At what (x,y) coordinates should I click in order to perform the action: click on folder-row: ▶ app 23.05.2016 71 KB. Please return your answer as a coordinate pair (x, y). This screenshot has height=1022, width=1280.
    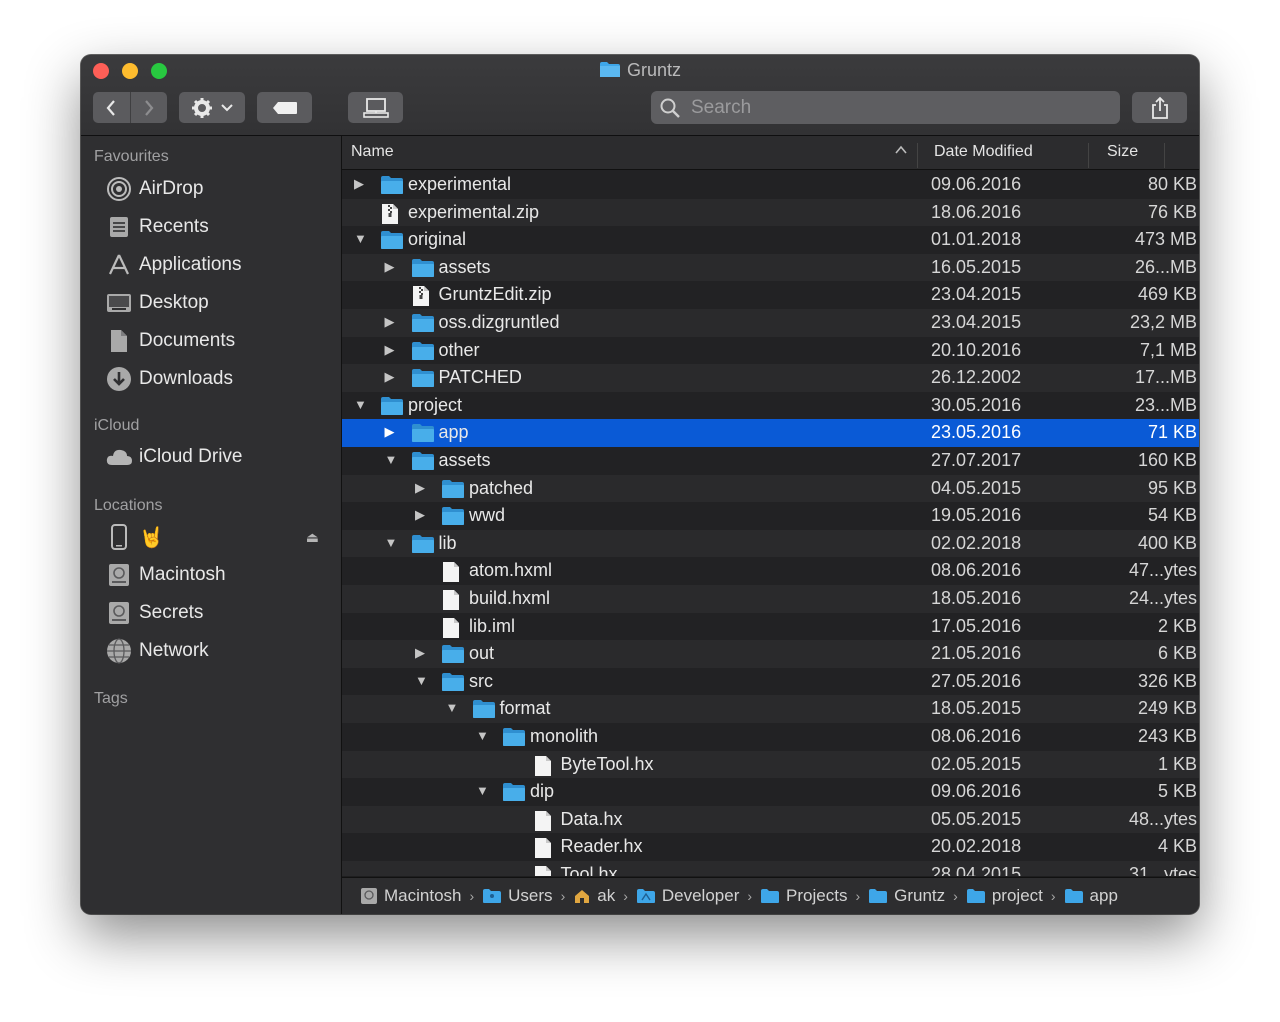
    Looking at the image, I should click on (770, 433).